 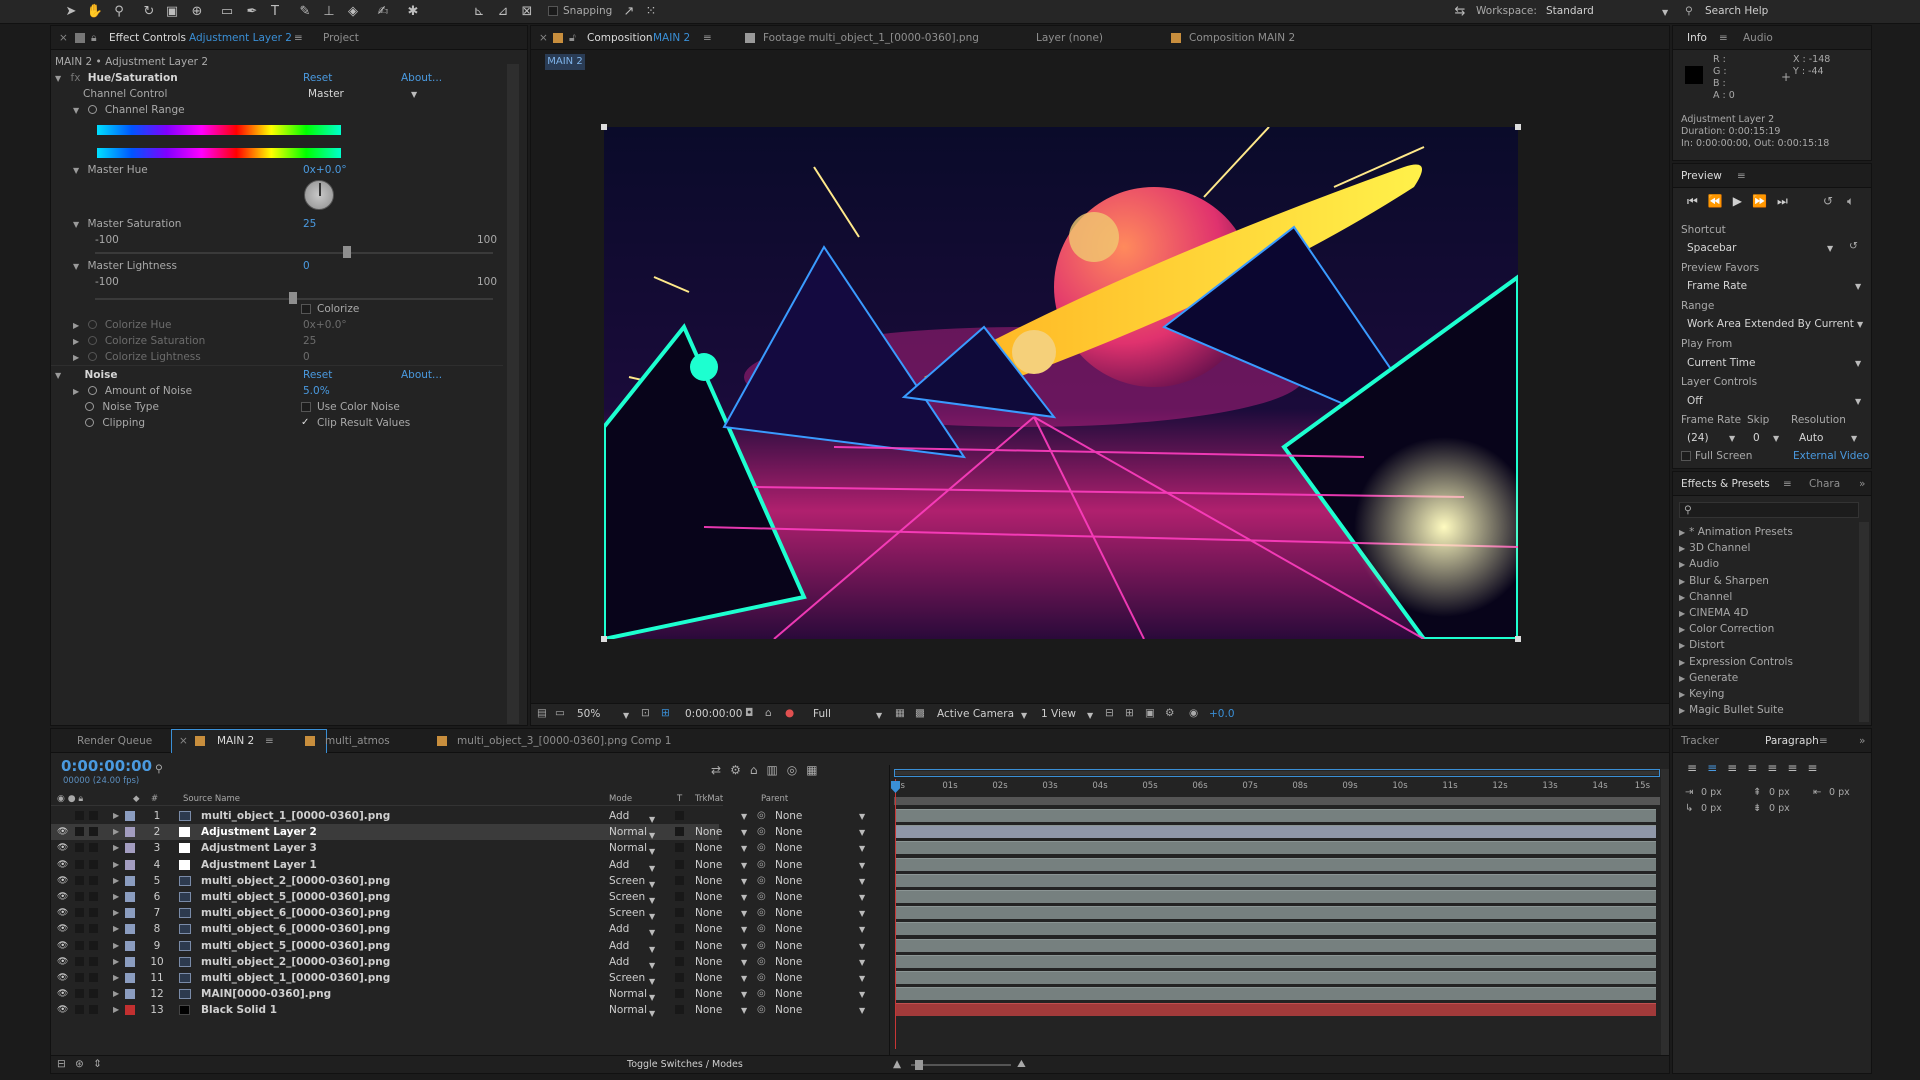 I want to click on layer-name: multi_object_1_[0000-0360].png, so click(x=295, y=816).